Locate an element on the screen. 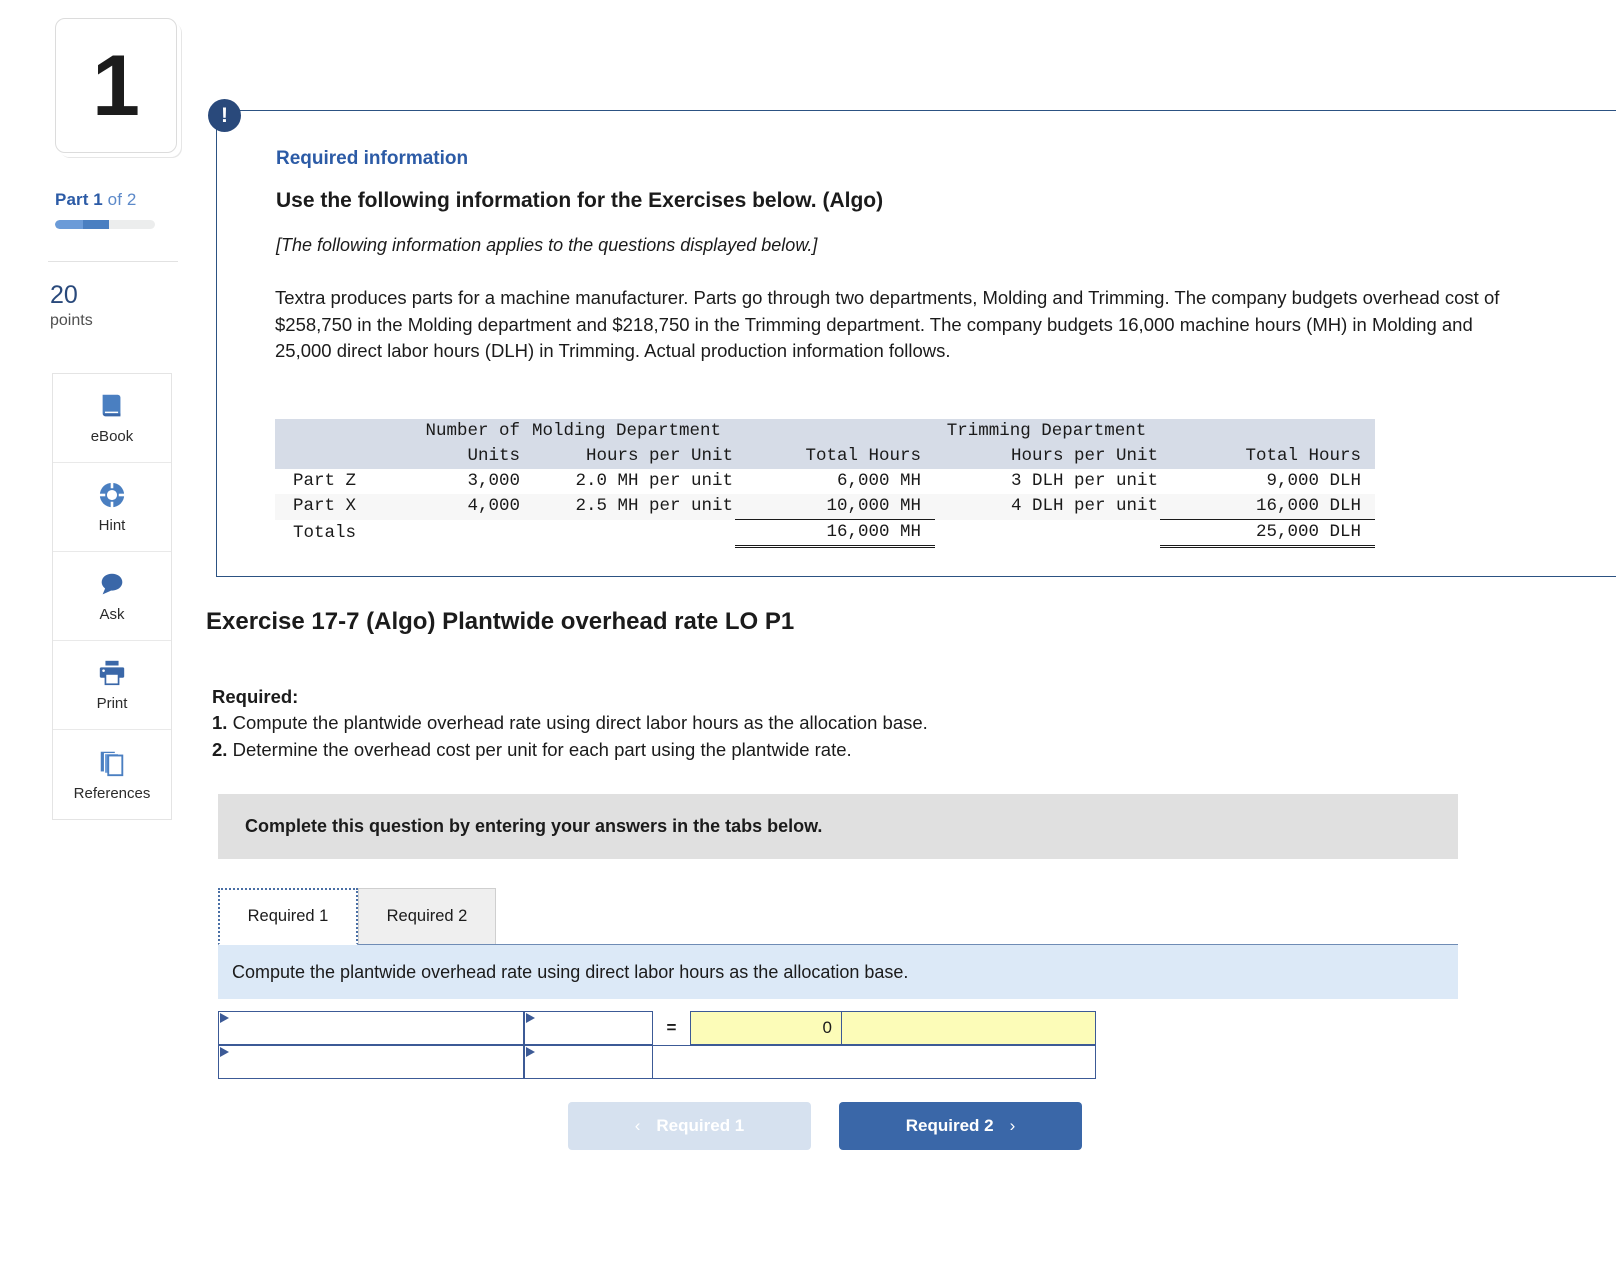  sidebar-item-ask: Ask is located at coordinates (112, 596).